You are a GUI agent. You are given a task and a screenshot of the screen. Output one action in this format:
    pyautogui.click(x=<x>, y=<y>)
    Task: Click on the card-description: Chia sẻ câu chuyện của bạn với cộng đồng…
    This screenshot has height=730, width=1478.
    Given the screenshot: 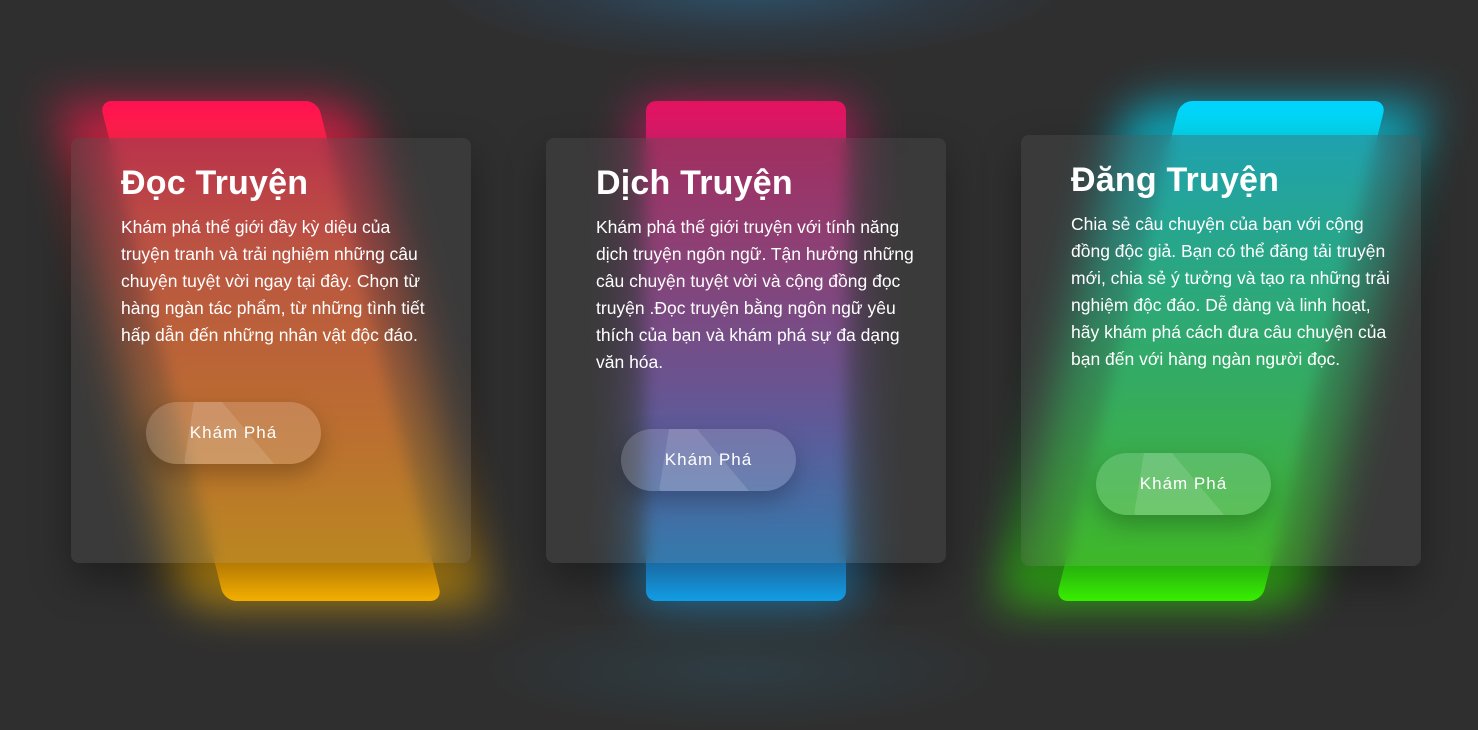 What is the action you would take?
    pyautogui.click(x=1230, y=291)
    